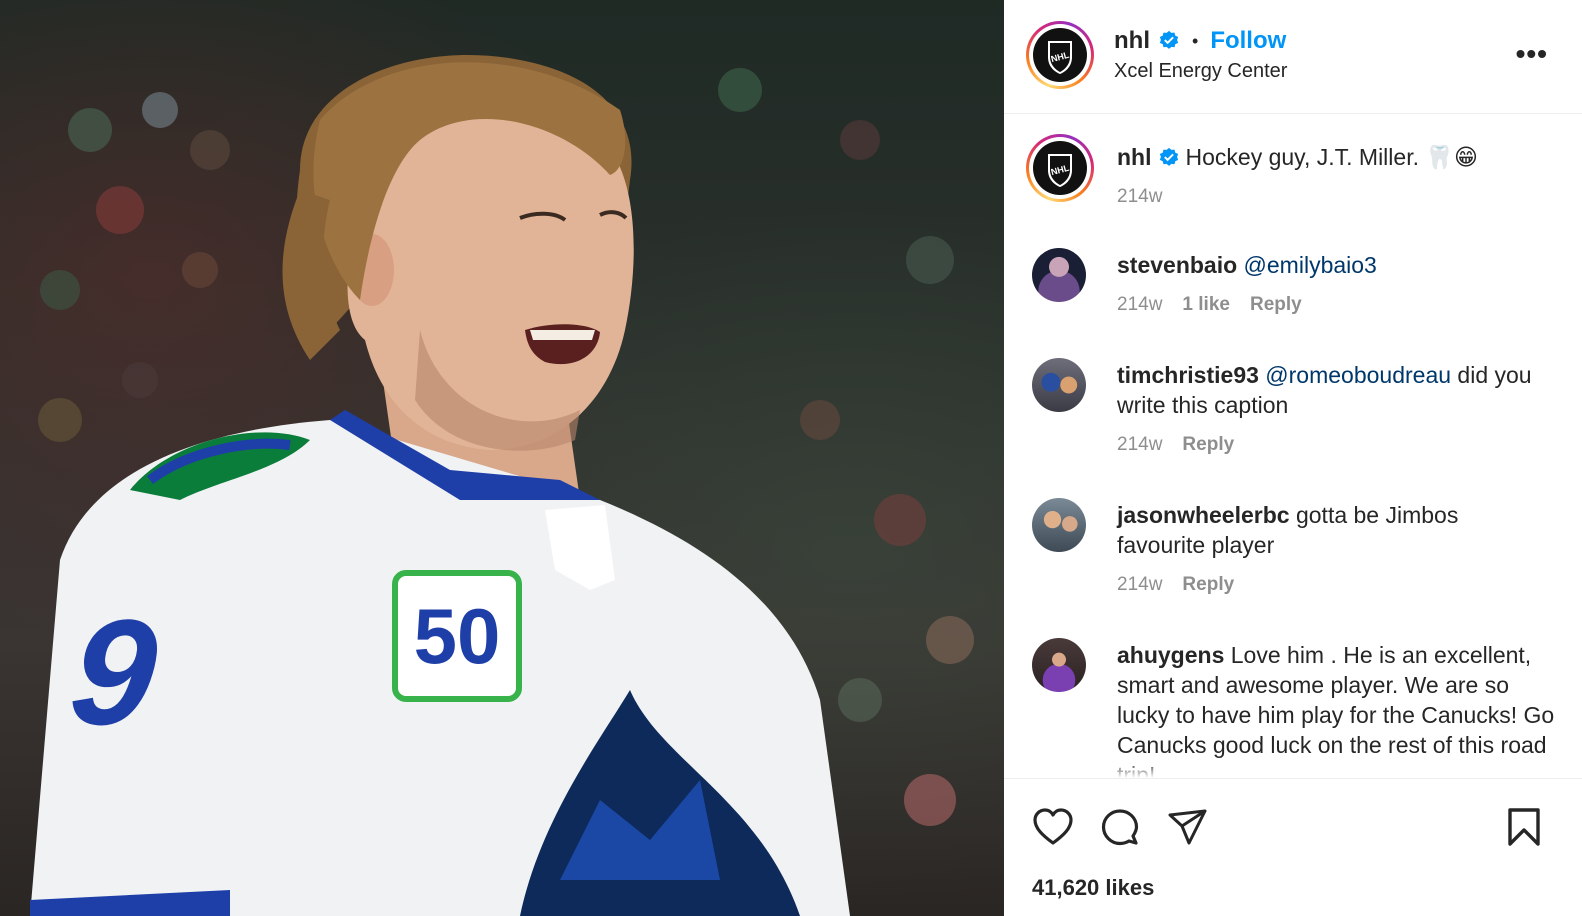 Image resolution: width=1582 pixels, height=916 pixels. What do you see at coordinates (1206, 305) in the screenshot?
I see `comment-likes: 1 like` at bounding box center [1206, 305].